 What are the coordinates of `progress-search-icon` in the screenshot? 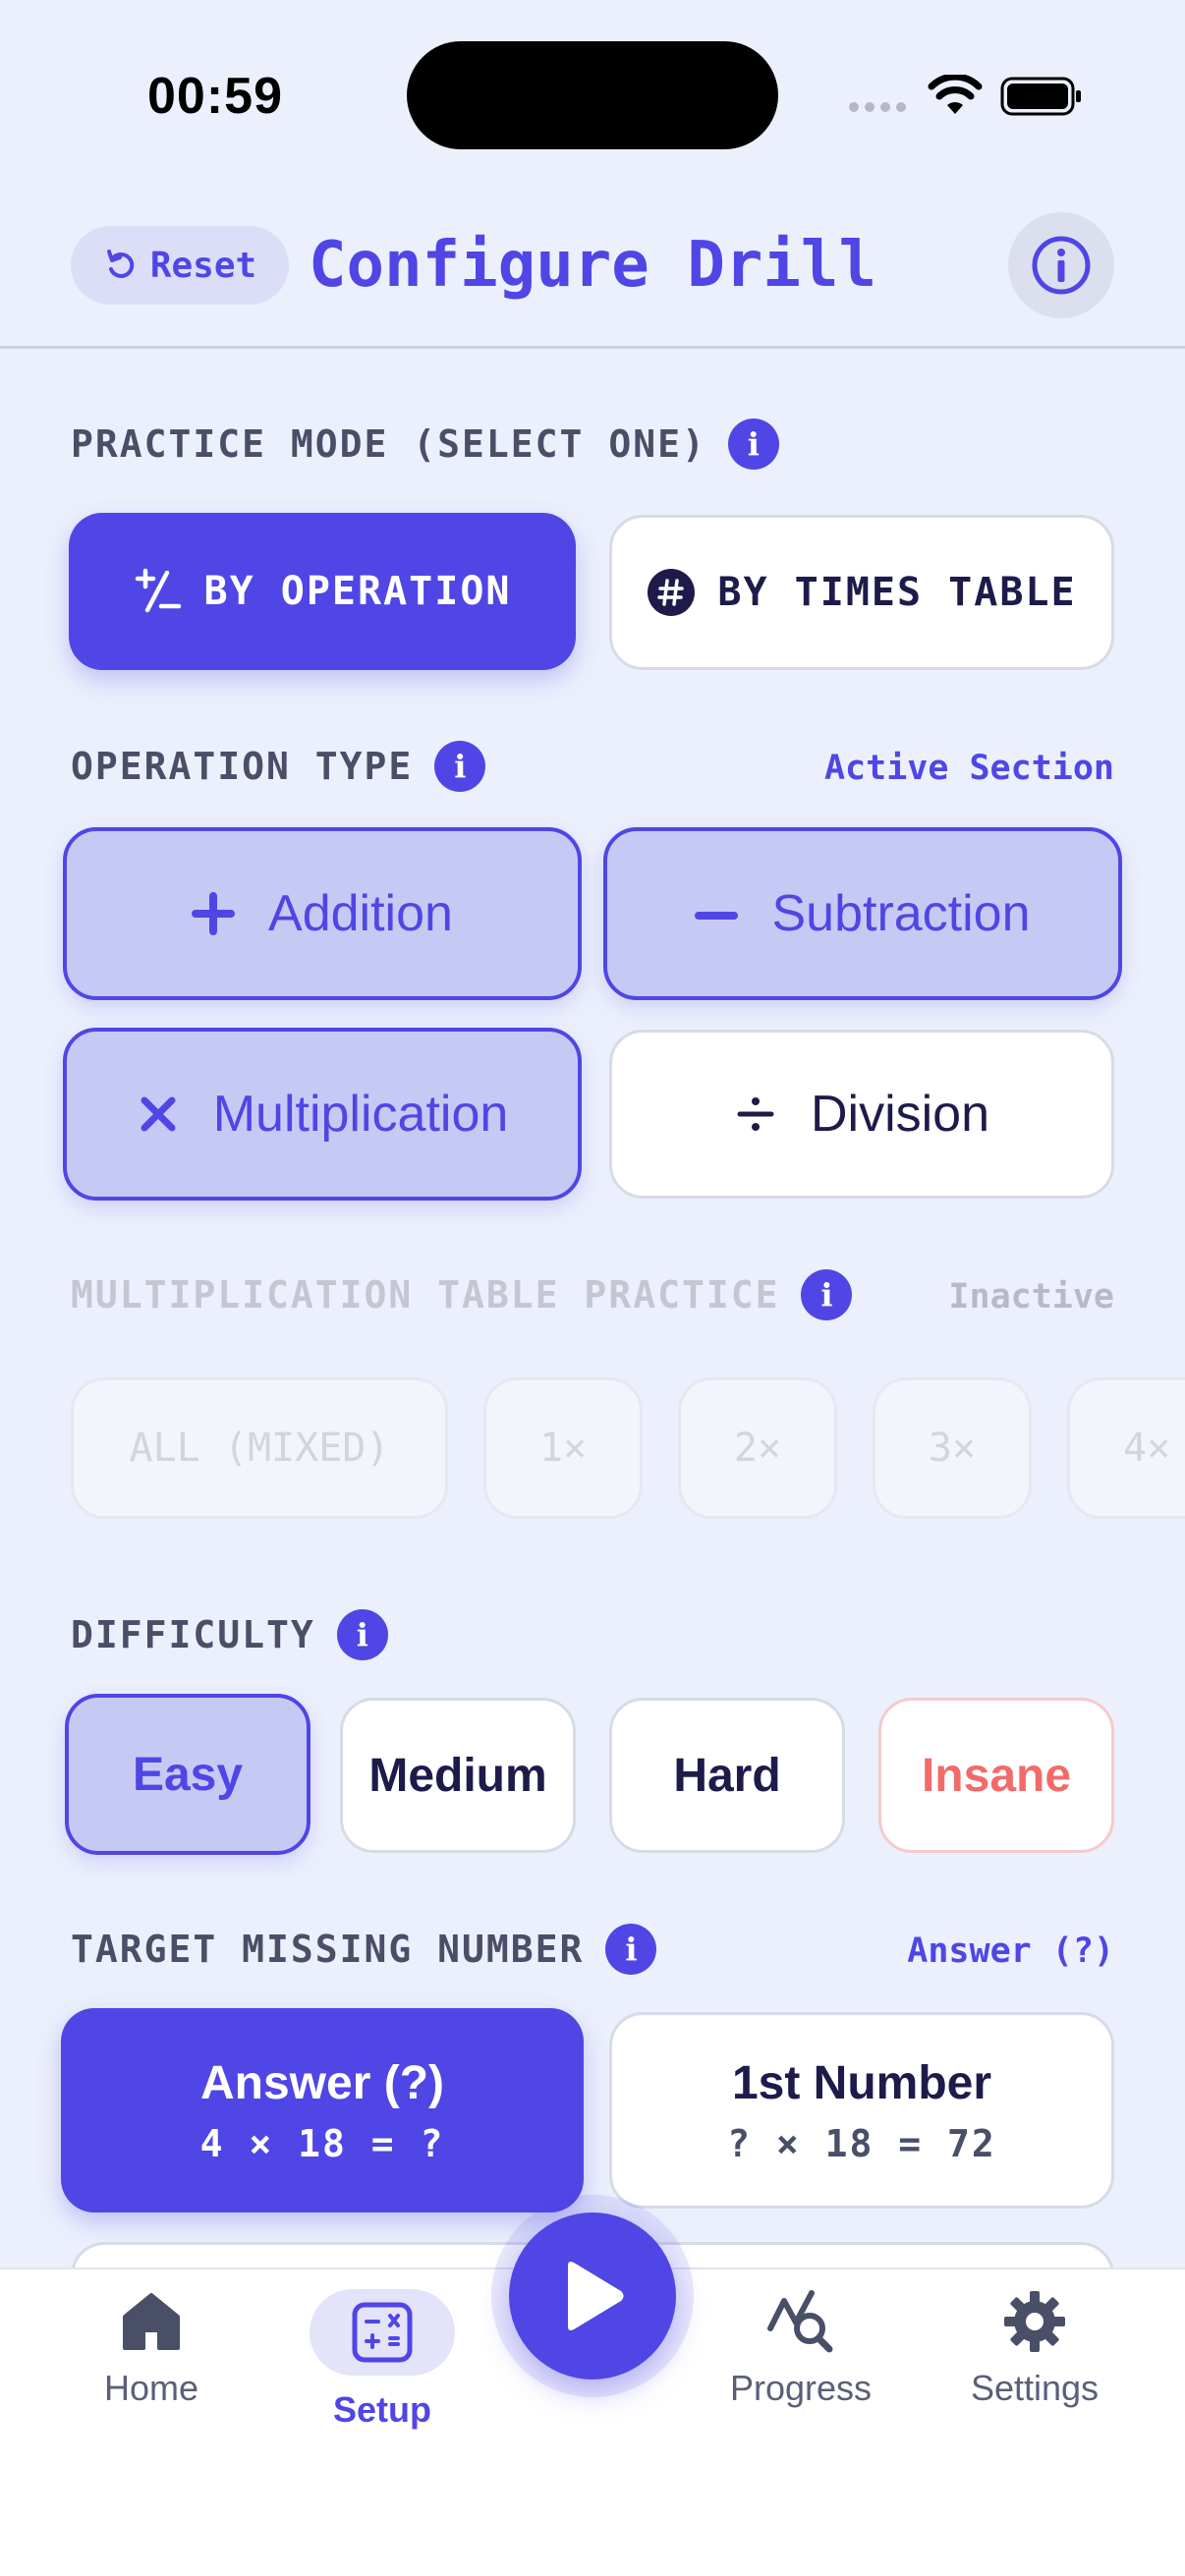 It's located at (800, 2321).